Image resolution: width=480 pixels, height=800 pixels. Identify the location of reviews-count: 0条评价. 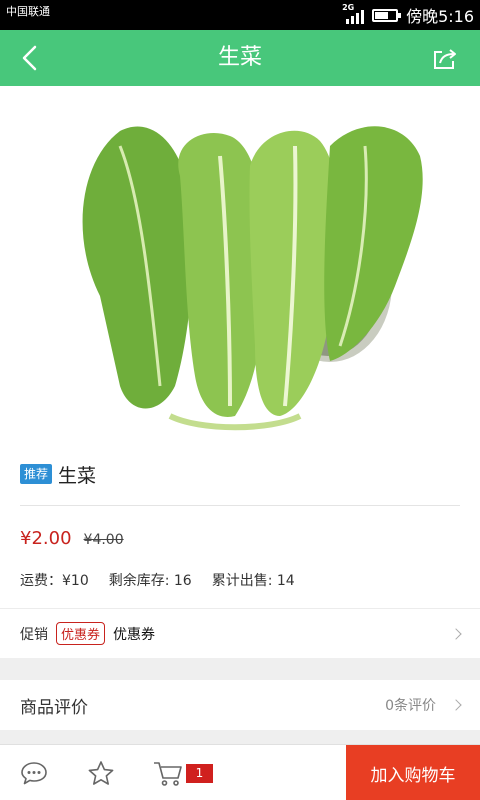
(410, 706).